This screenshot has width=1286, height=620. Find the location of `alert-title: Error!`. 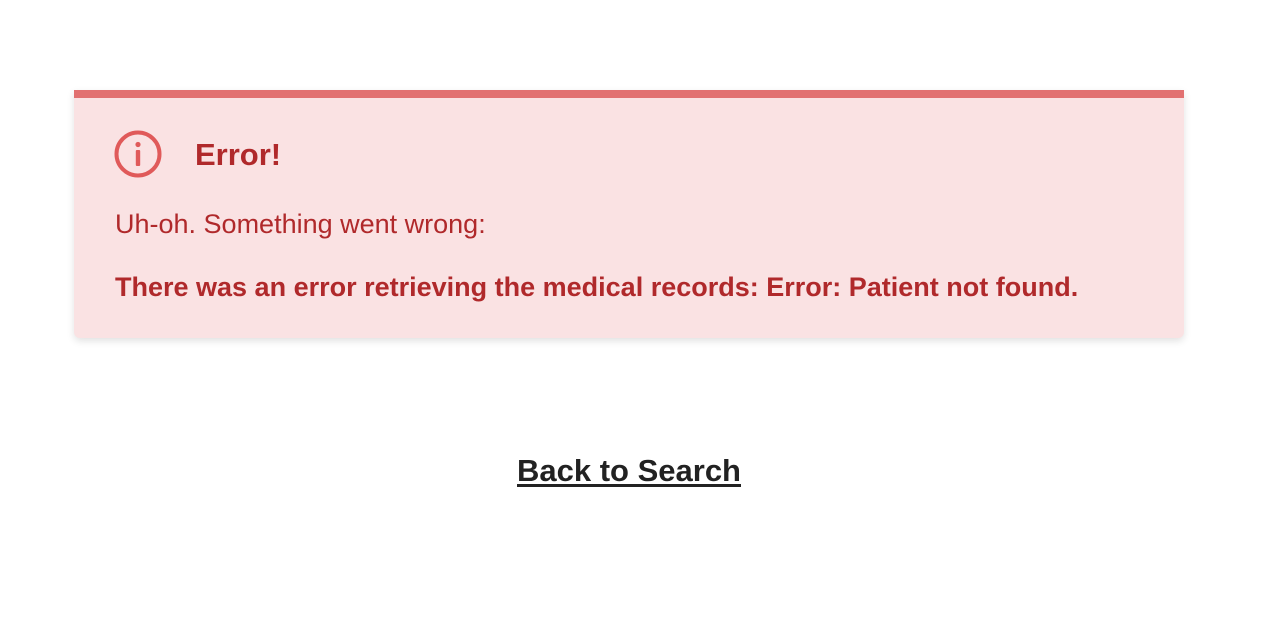

alert-title: Error! is located at coordinates (238, 154).